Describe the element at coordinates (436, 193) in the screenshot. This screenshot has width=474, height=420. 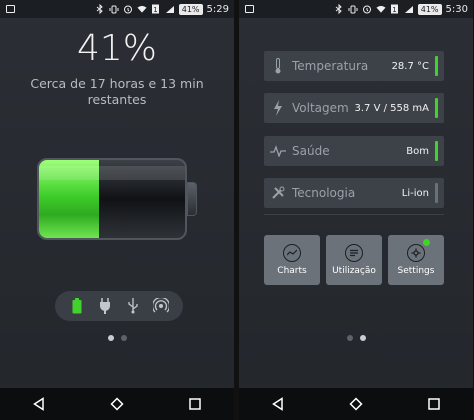
I see `technology-indicator` at that location.